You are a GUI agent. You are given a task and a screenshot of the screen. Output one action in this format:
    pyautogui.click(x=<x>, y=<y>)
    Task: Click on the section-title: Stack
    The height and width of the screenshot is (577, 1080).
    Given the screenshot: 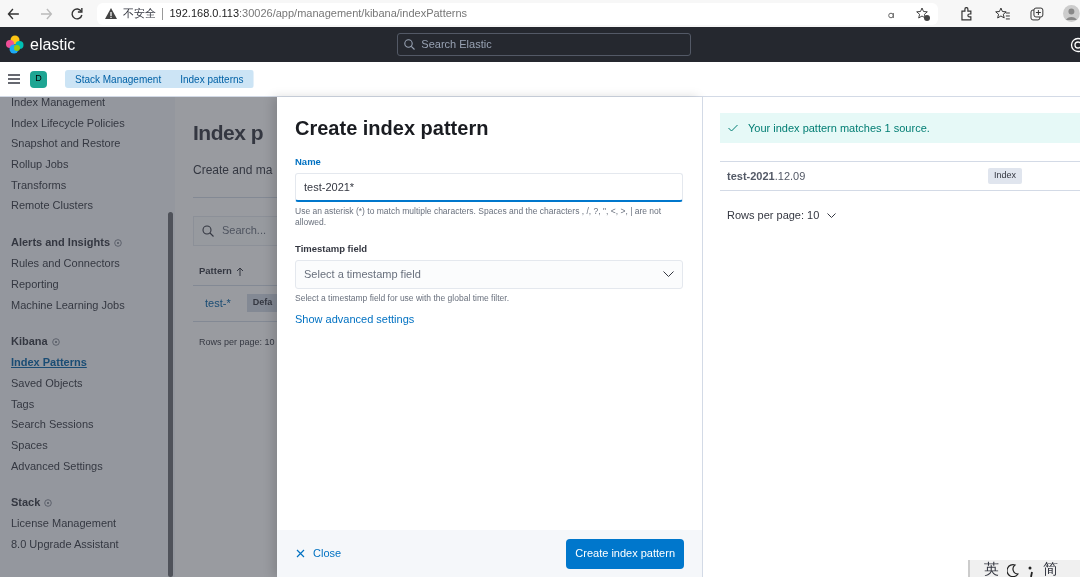 What is the action you would take?
    pyautogui.click(x=26, y=503)
    